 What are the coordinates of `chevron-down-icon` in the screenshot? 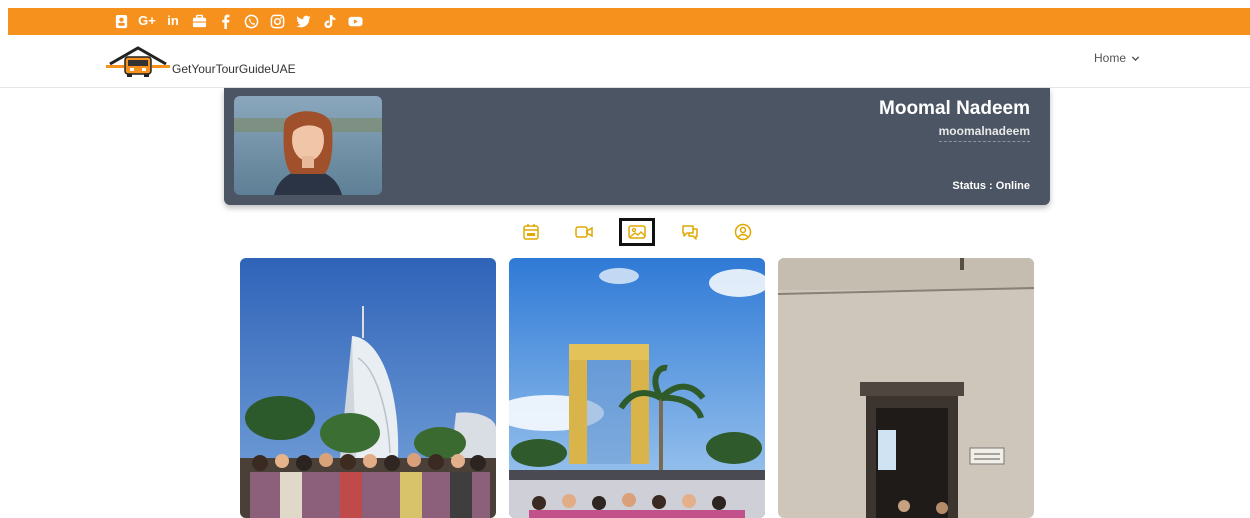 It's located at (1135, 58).